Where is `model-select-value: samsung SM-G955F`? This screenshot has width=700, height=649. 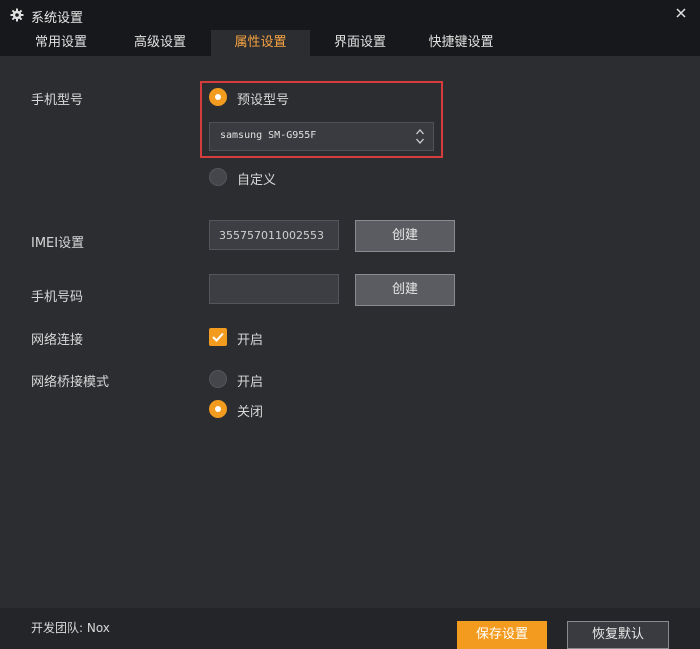
model-select-value: samsung SM-G955F is located at coordinates (268, 135).